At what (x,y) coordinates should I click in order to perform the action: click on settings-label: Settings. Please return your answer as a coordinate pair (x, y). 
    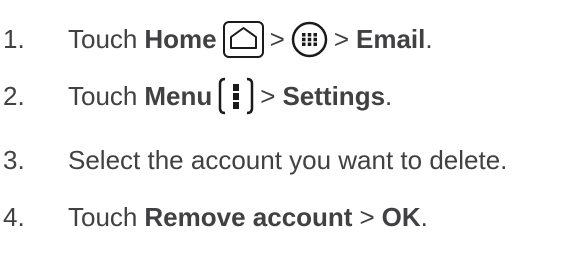
    Looking at the image, I should click on (334, 95).